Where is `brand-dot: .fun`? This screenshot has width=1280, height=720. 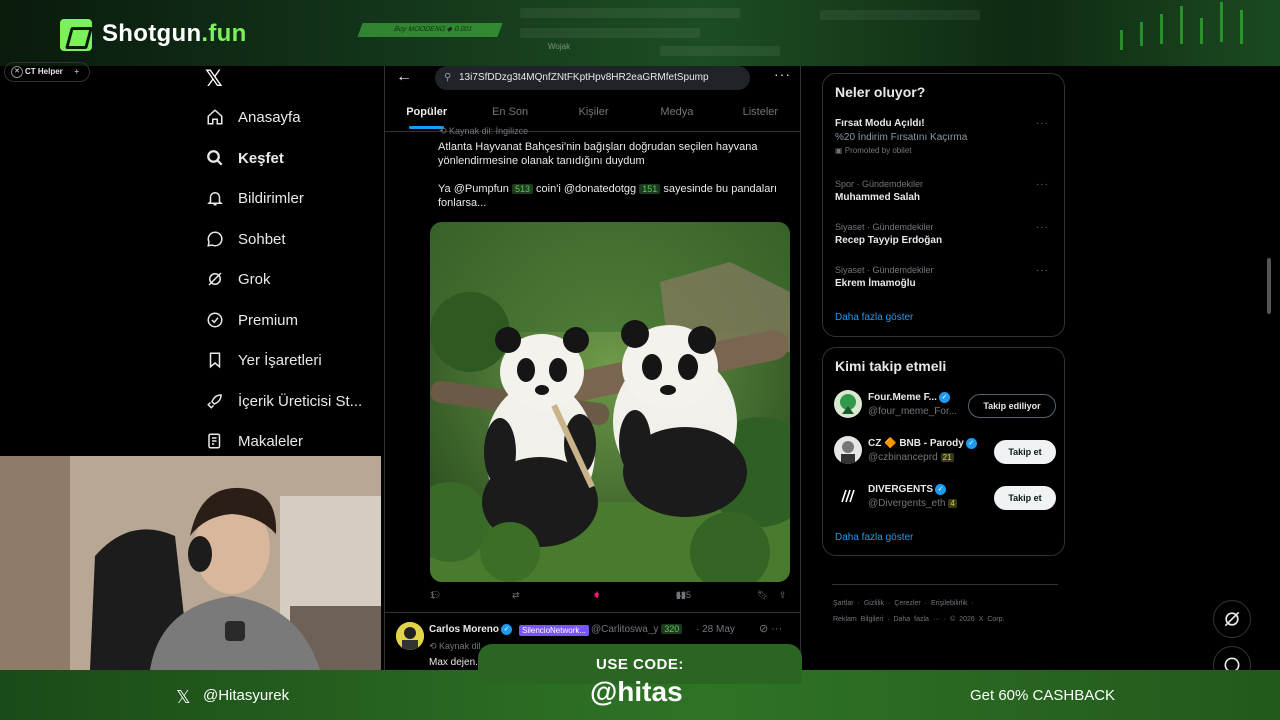
brand-dot: .fun is located at coordinates (224, 33).